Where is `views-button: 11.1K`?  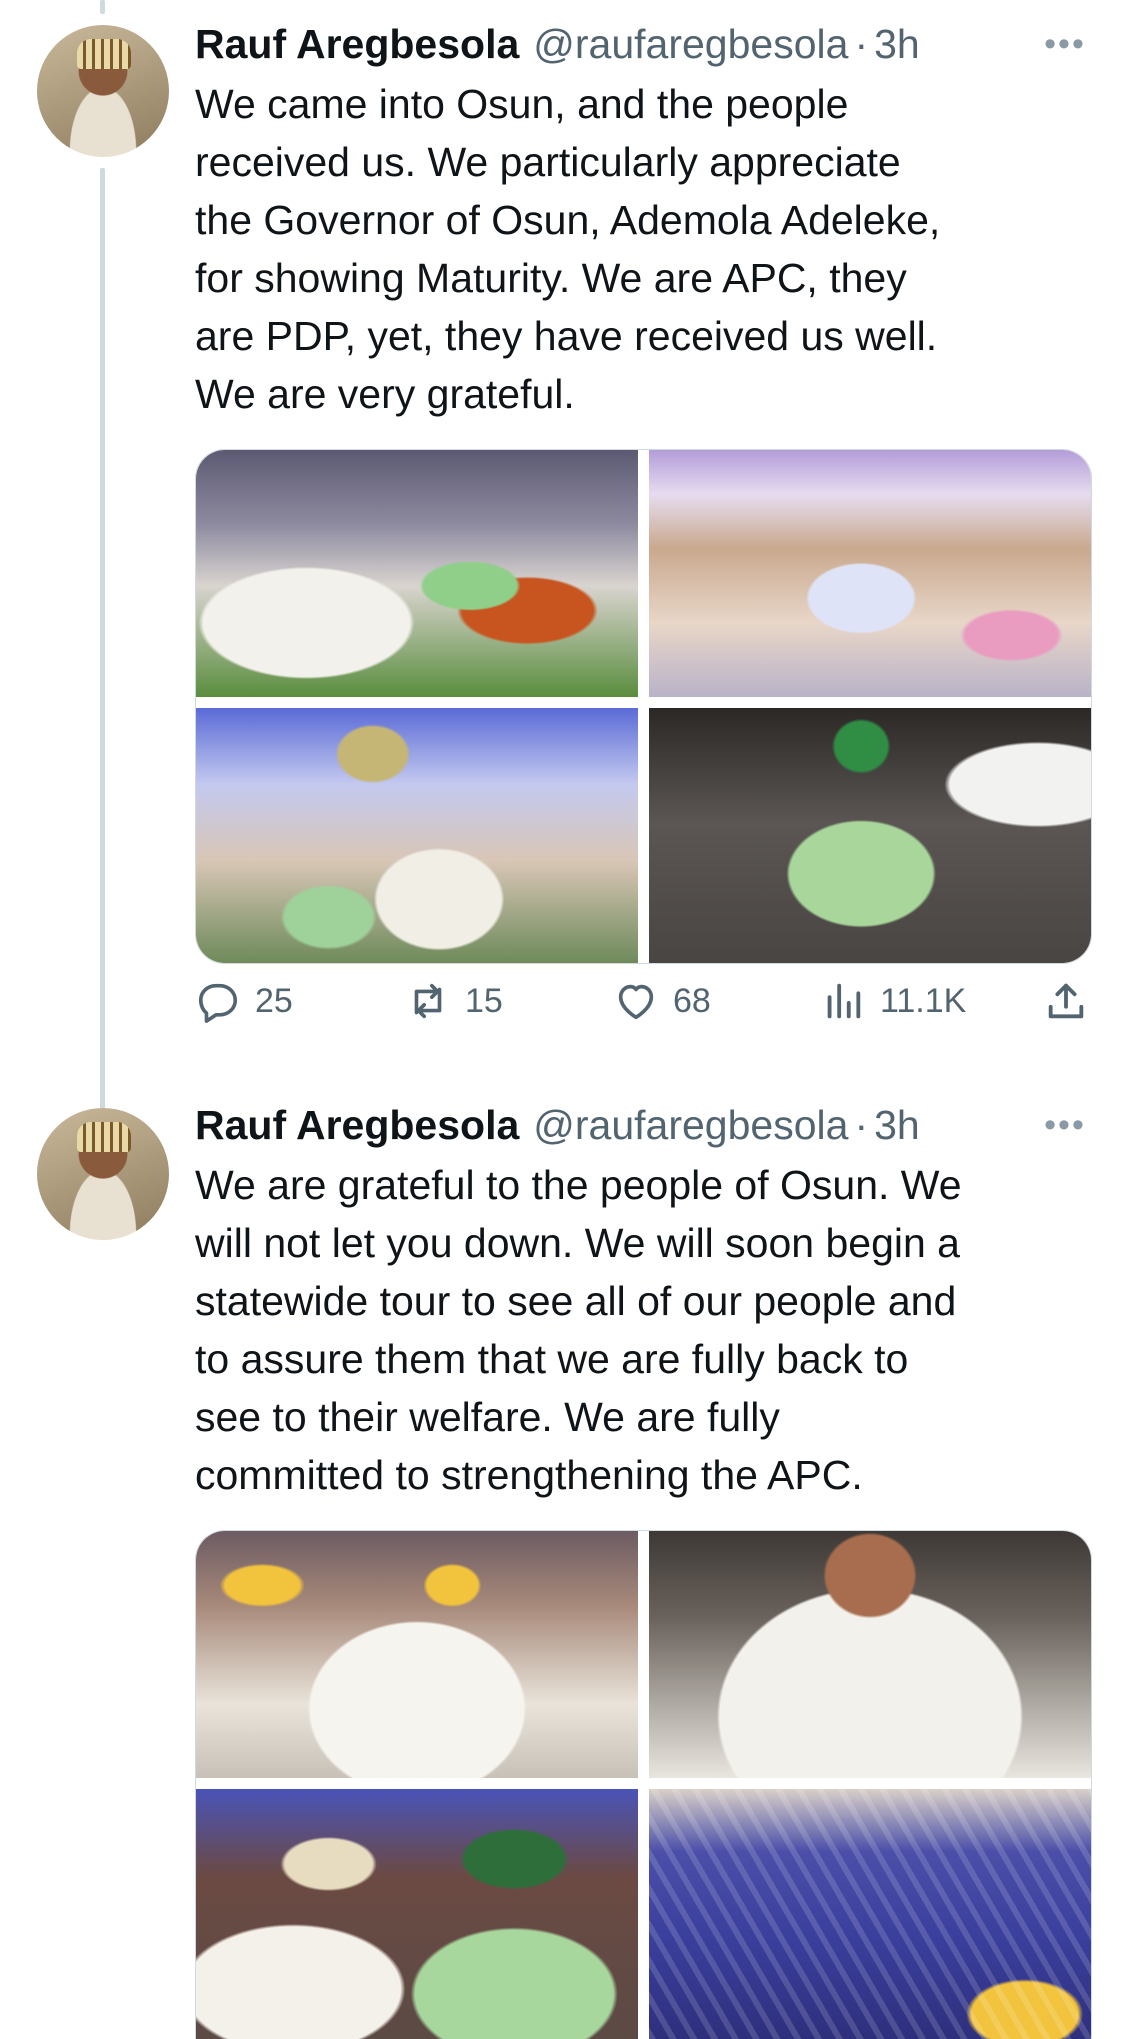 views-button: 11.1K is located at coordinates (893, 1001).